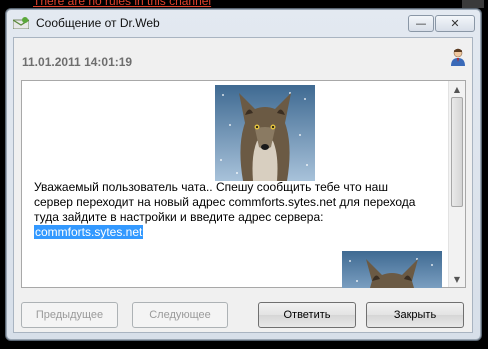 The width and height of the screenshot is (488, 349). Describe the element at coordinates (458, 57) in the screenshot. I see `user-icon` at that location.